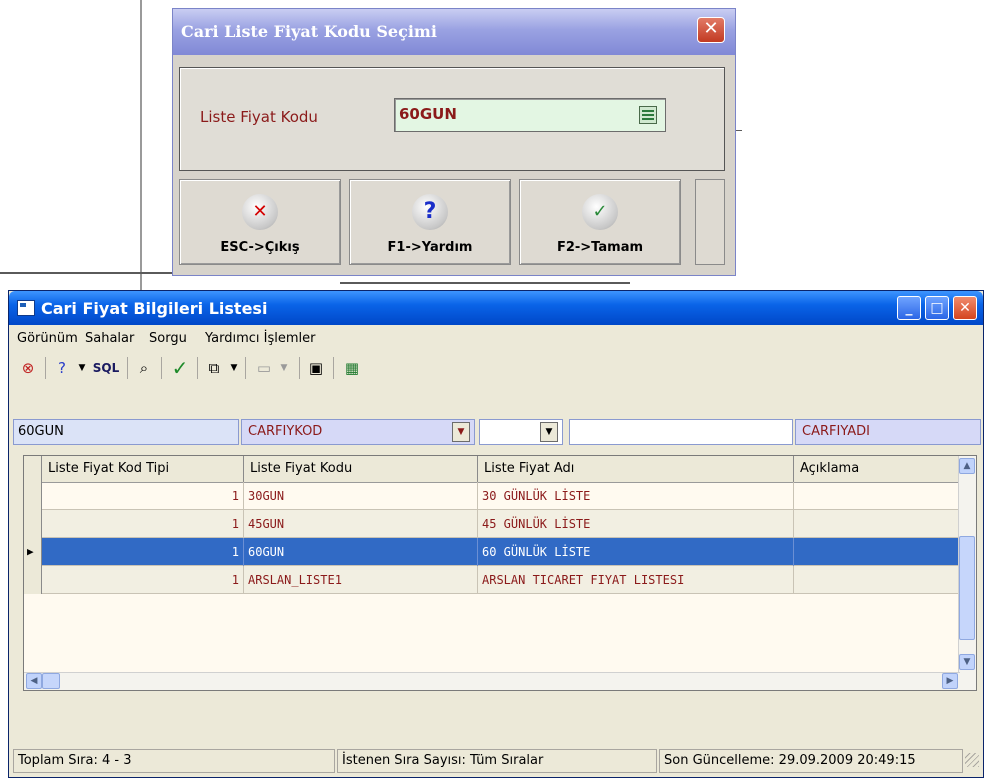 The width and height of the screenshot is (984, 778). What do you see at coordinates (361, 552) in the screenshot?
I see `cell-kod: 60GUN` at bounding box center [361, 552].